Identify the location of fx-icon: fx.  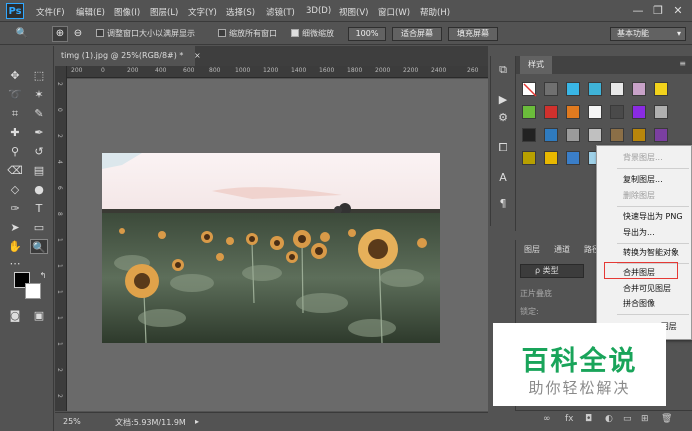
(569, 419).